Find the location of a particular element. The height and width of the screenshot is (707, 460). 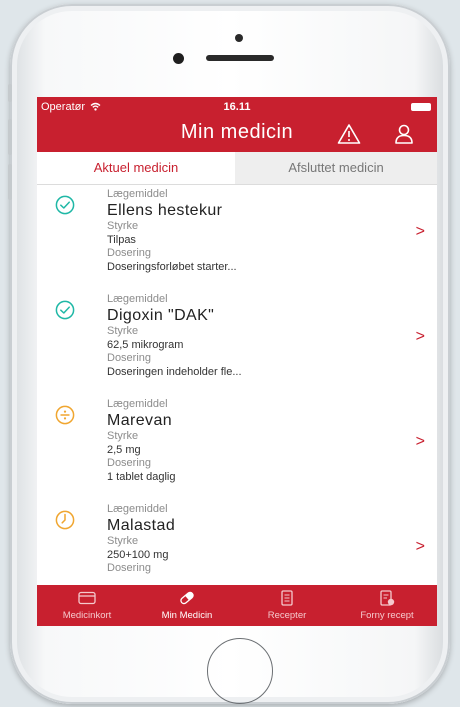

card-icon is located at coordinates (87, 598).